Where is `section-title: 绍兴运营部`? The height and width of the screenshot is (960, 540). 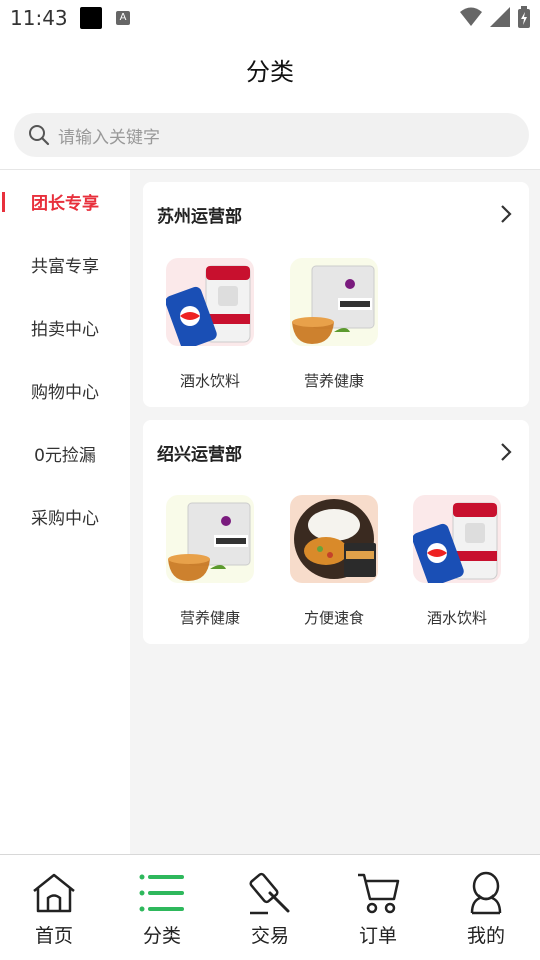 section-title: 绍兴运营部 is located at coordinates (199, 455).